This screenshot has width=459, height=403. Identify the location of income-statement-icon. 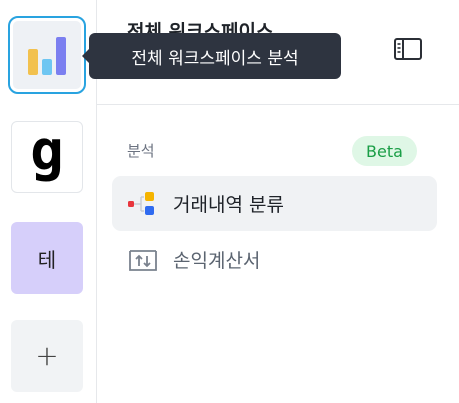
(143, 260).